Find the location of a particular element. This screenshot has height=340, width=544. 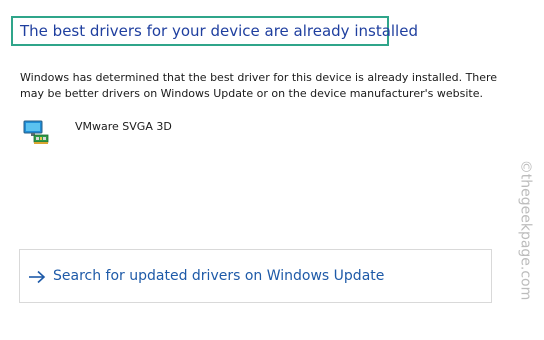

device-name: VMware SVGA 3D is located at coordinates (123, 126).